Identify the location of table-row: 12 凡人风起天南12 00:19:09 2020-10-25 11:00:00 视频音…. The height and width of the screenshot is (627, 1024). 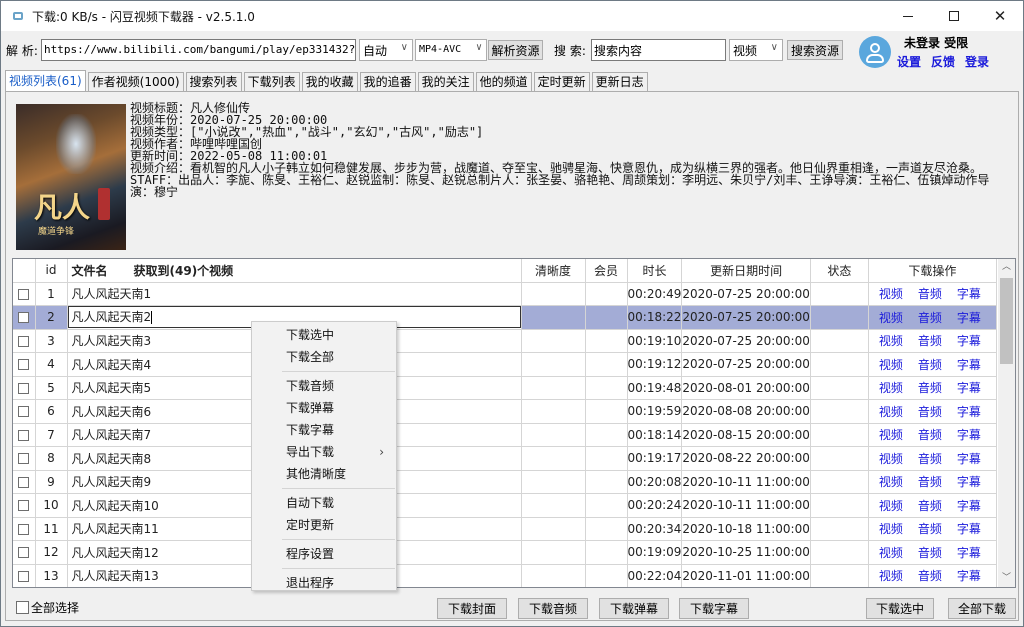
(505, 552).